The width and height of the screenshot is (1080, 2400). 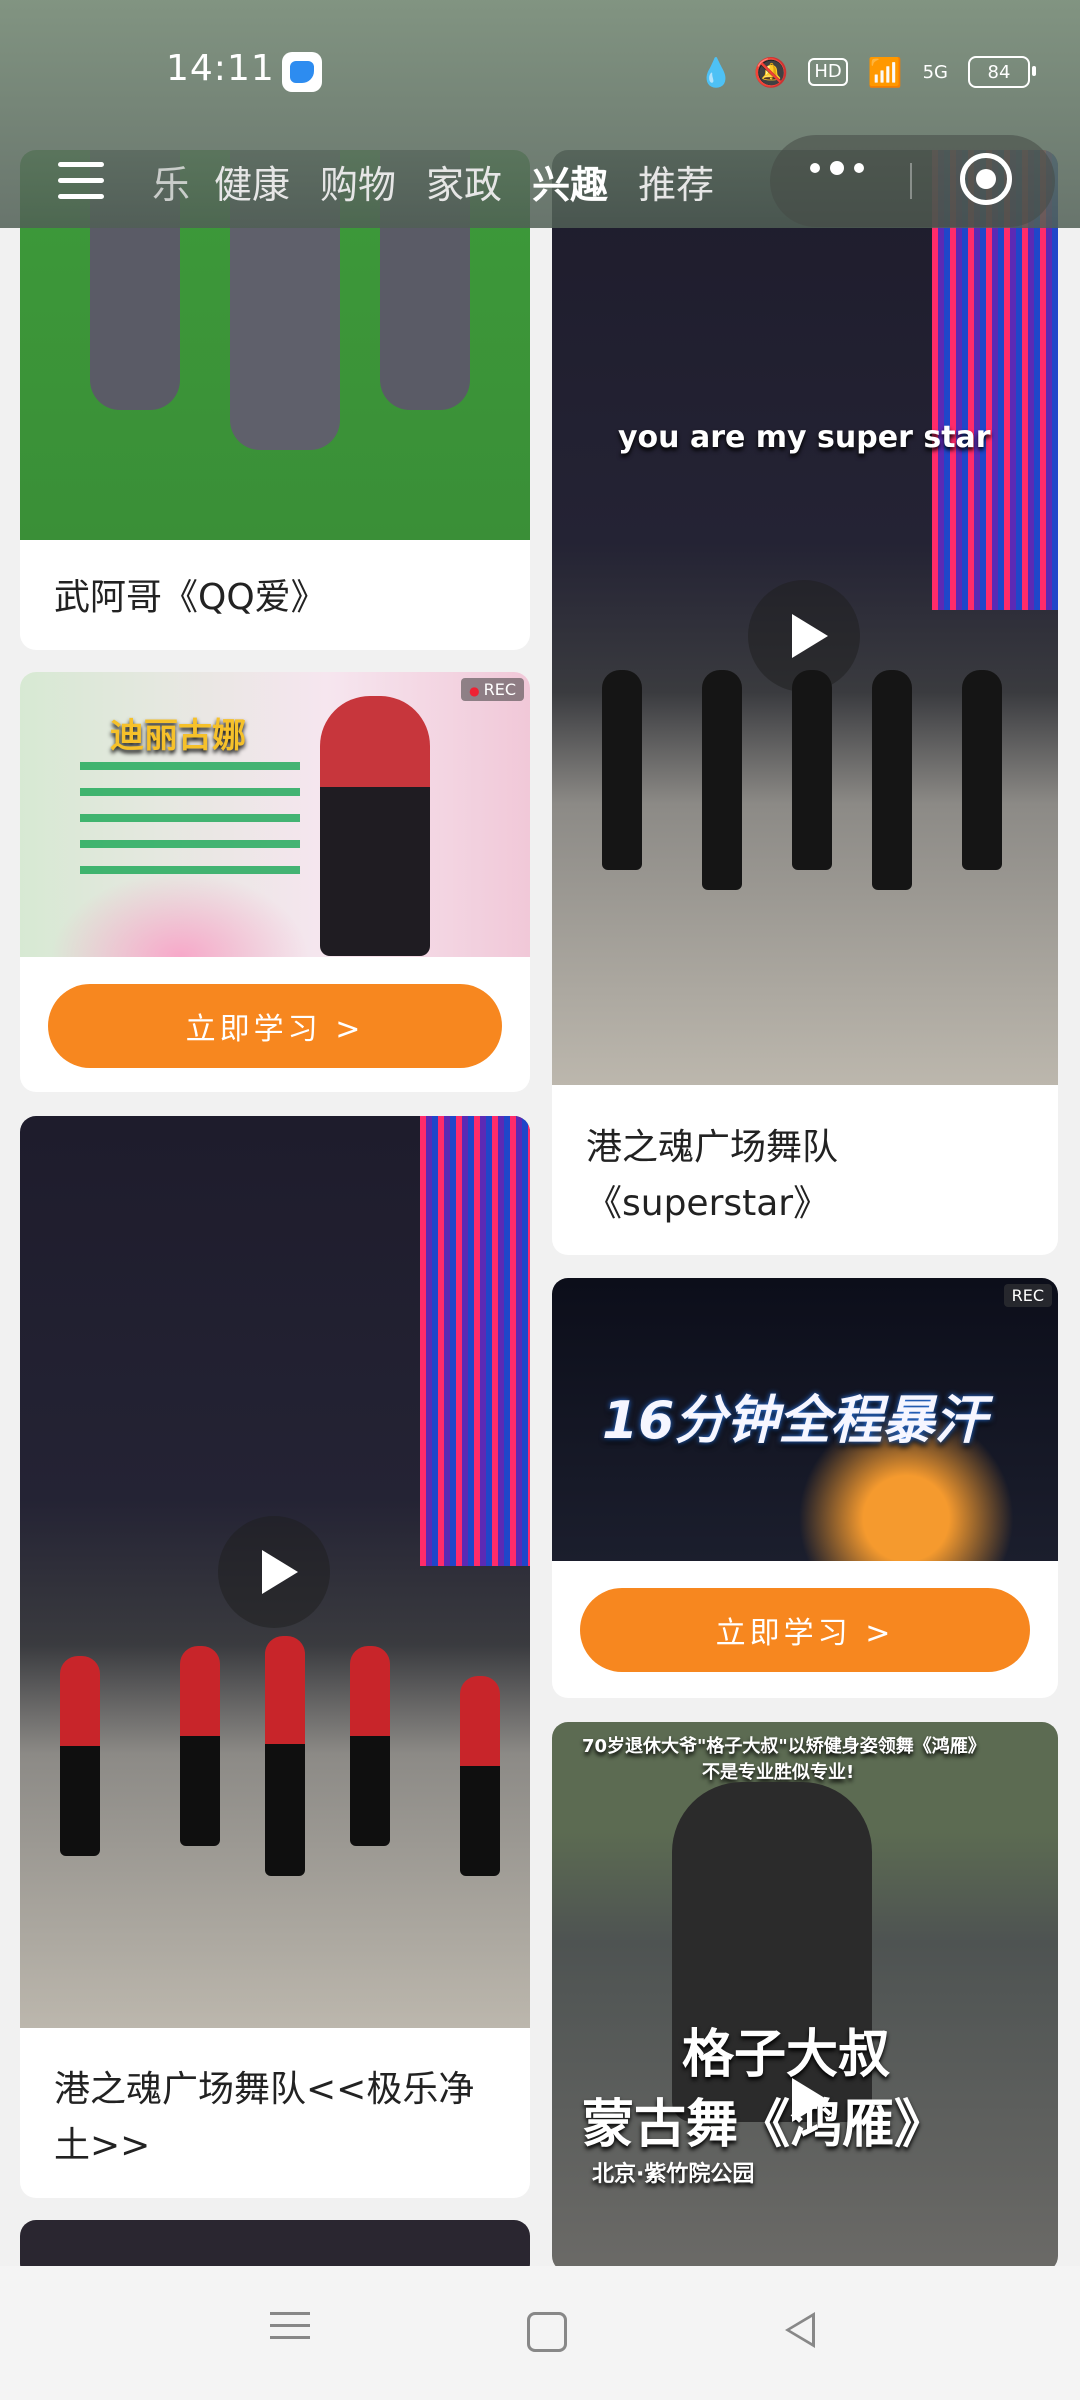 I want to click on nav-back-icon, so click(x=800, y=2330).